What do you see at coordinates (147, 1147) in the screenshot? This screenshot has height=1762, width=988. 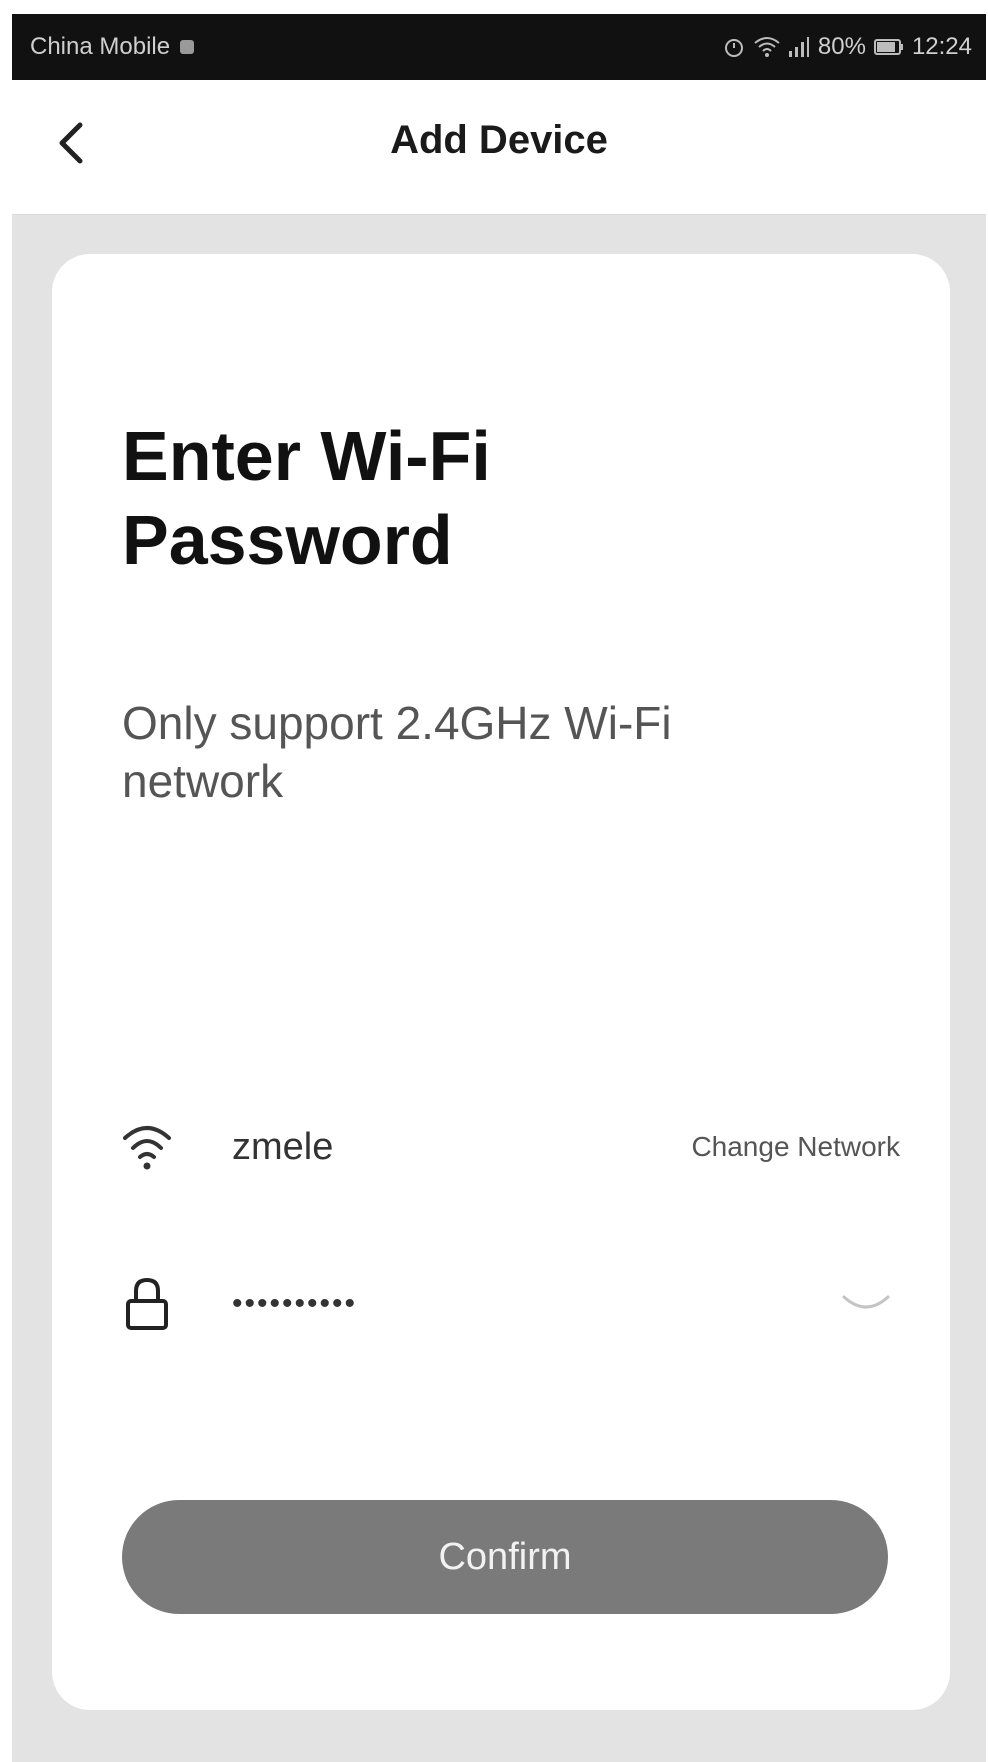 I see `wifi-icon` at bounding box center [147, 1147].